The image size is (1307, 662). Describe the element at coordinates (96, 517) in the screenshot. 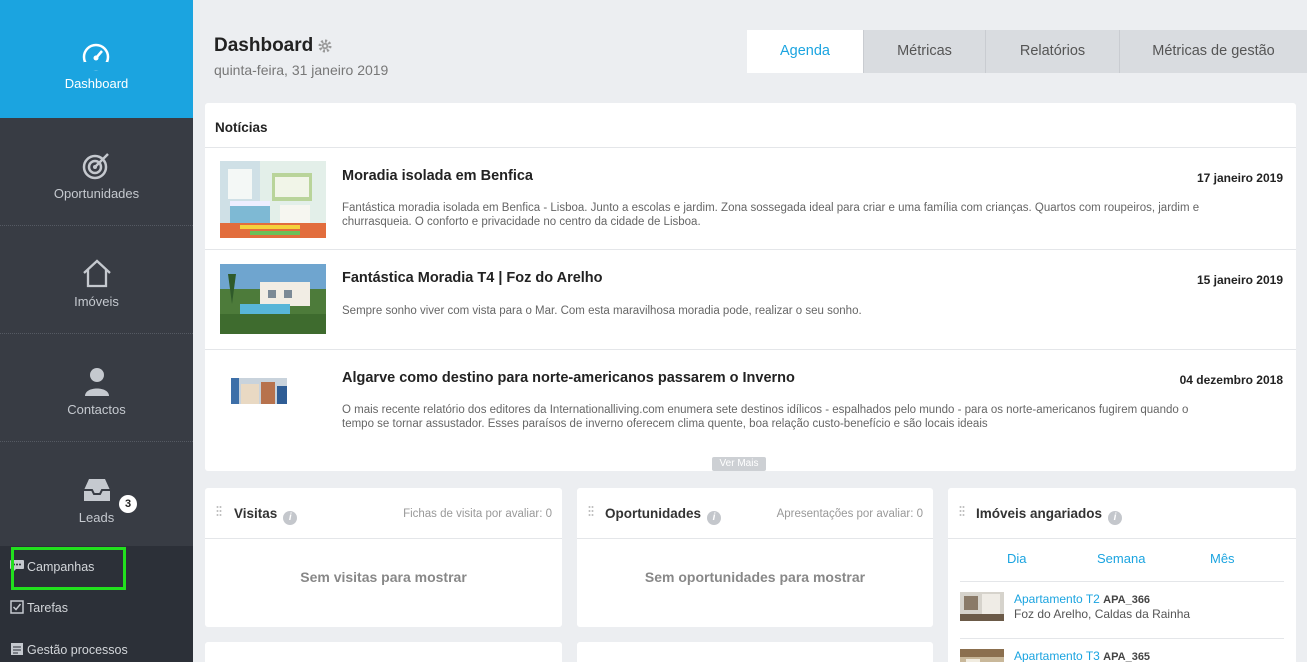

I see `sidebar-item-label: Leads` at that location.